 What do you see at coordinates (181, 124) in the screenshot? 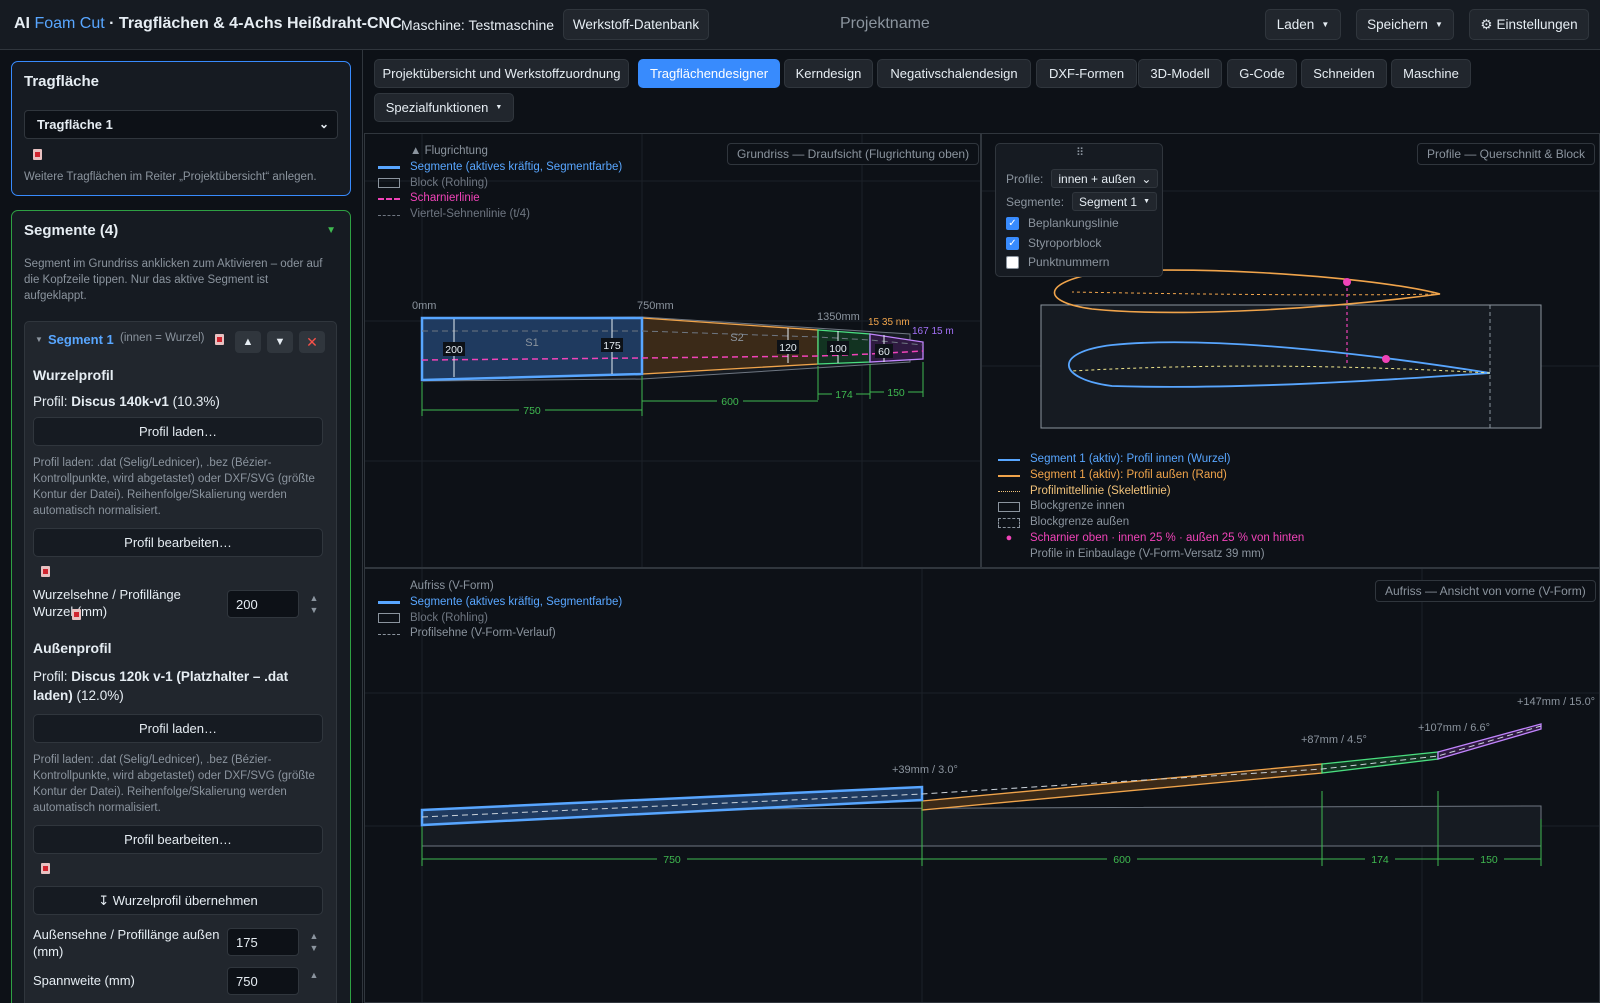
I see `wing-select: Tragfläche 1 ⌄` at bounding box center [181, 124].